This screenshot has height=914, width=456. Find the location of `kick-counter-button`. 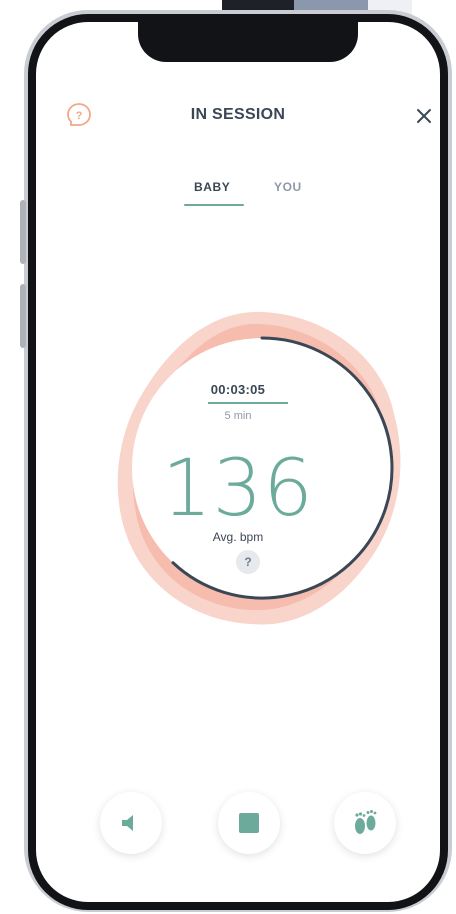

kick-counter-button is located at coordinates (365, 823).